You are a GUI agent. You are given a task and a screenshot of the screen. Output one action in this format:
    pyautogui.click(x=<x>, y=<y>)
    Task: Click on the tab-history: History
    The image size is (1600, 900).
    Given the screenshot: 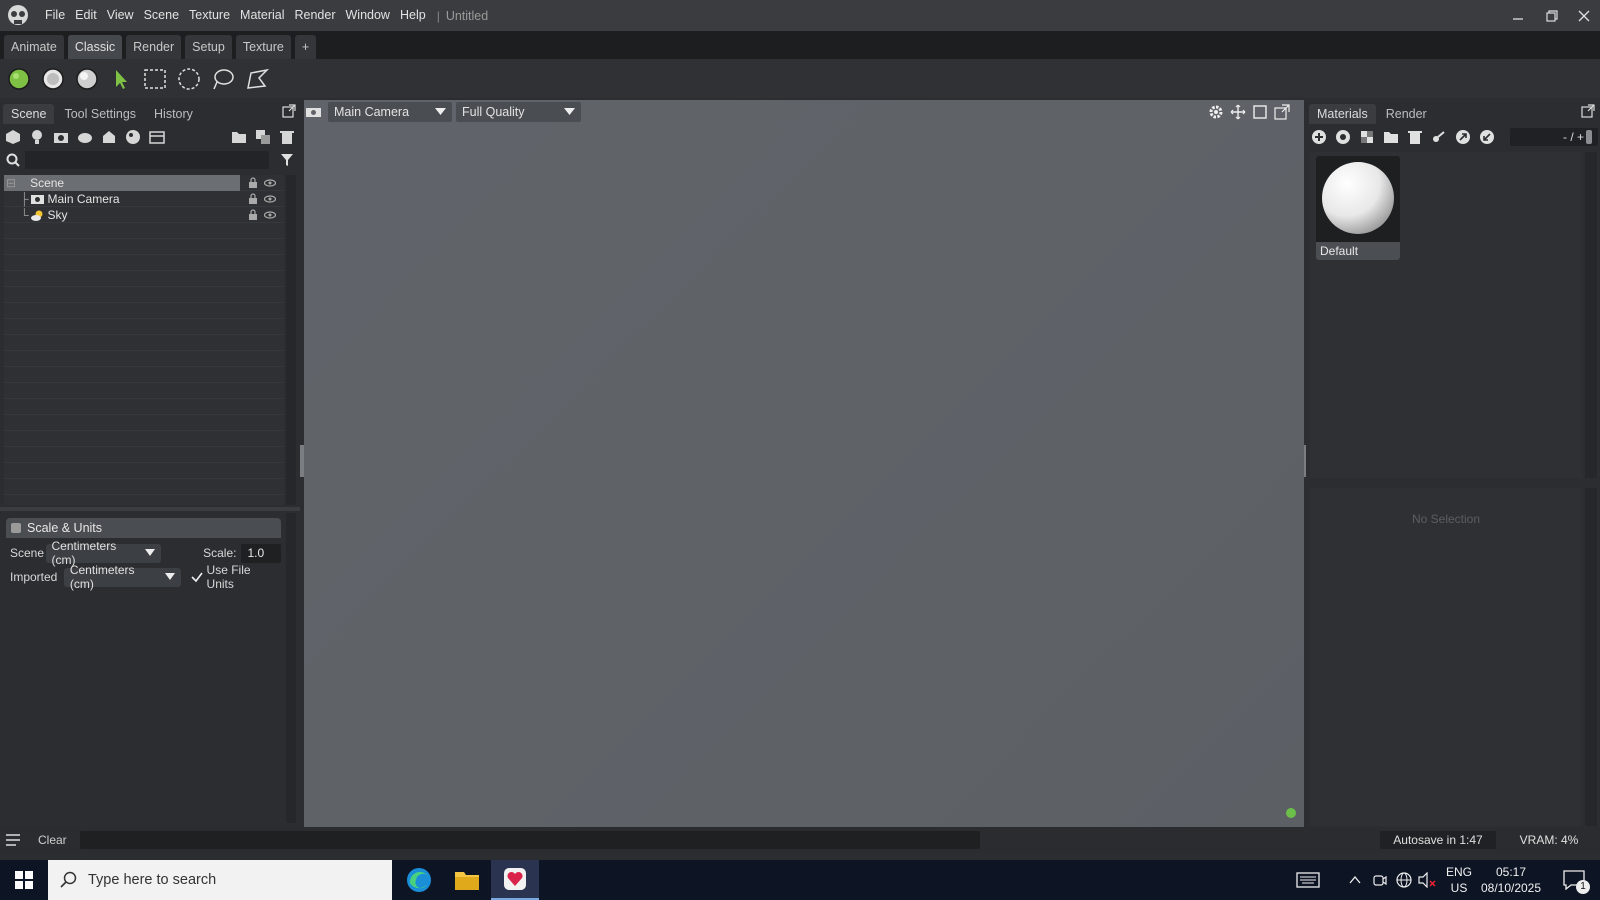 What is the action you would take?
    pyautogui.click(x=173, y=114)
    